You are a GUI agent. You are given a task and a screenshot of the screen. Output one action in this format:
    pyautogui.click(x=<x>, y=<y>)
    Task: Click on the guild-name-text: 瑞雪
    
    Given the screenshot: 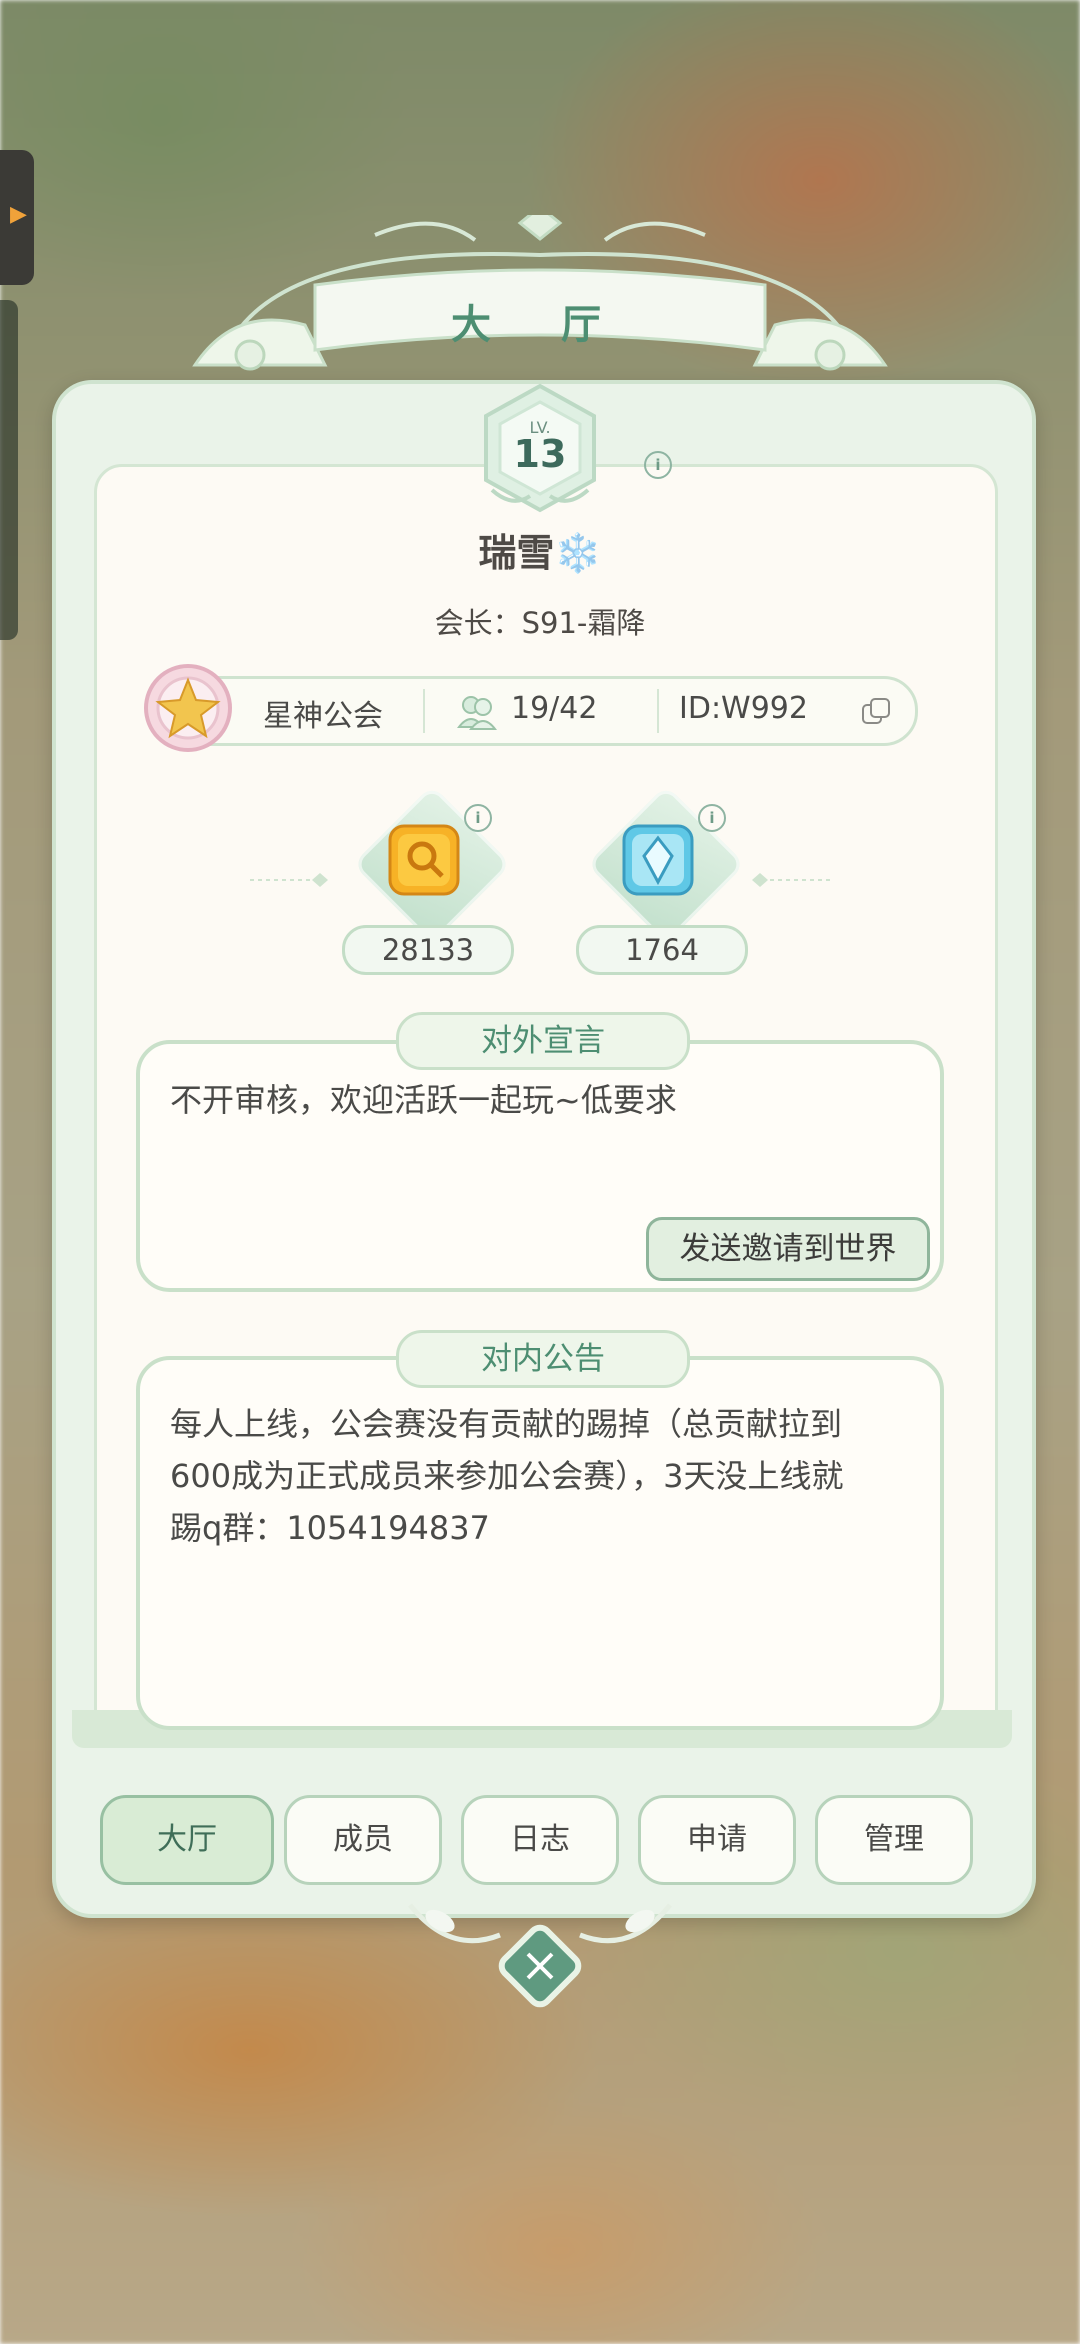 What is the action you would take?
    pyautogui.click(x=516, y=553)
    